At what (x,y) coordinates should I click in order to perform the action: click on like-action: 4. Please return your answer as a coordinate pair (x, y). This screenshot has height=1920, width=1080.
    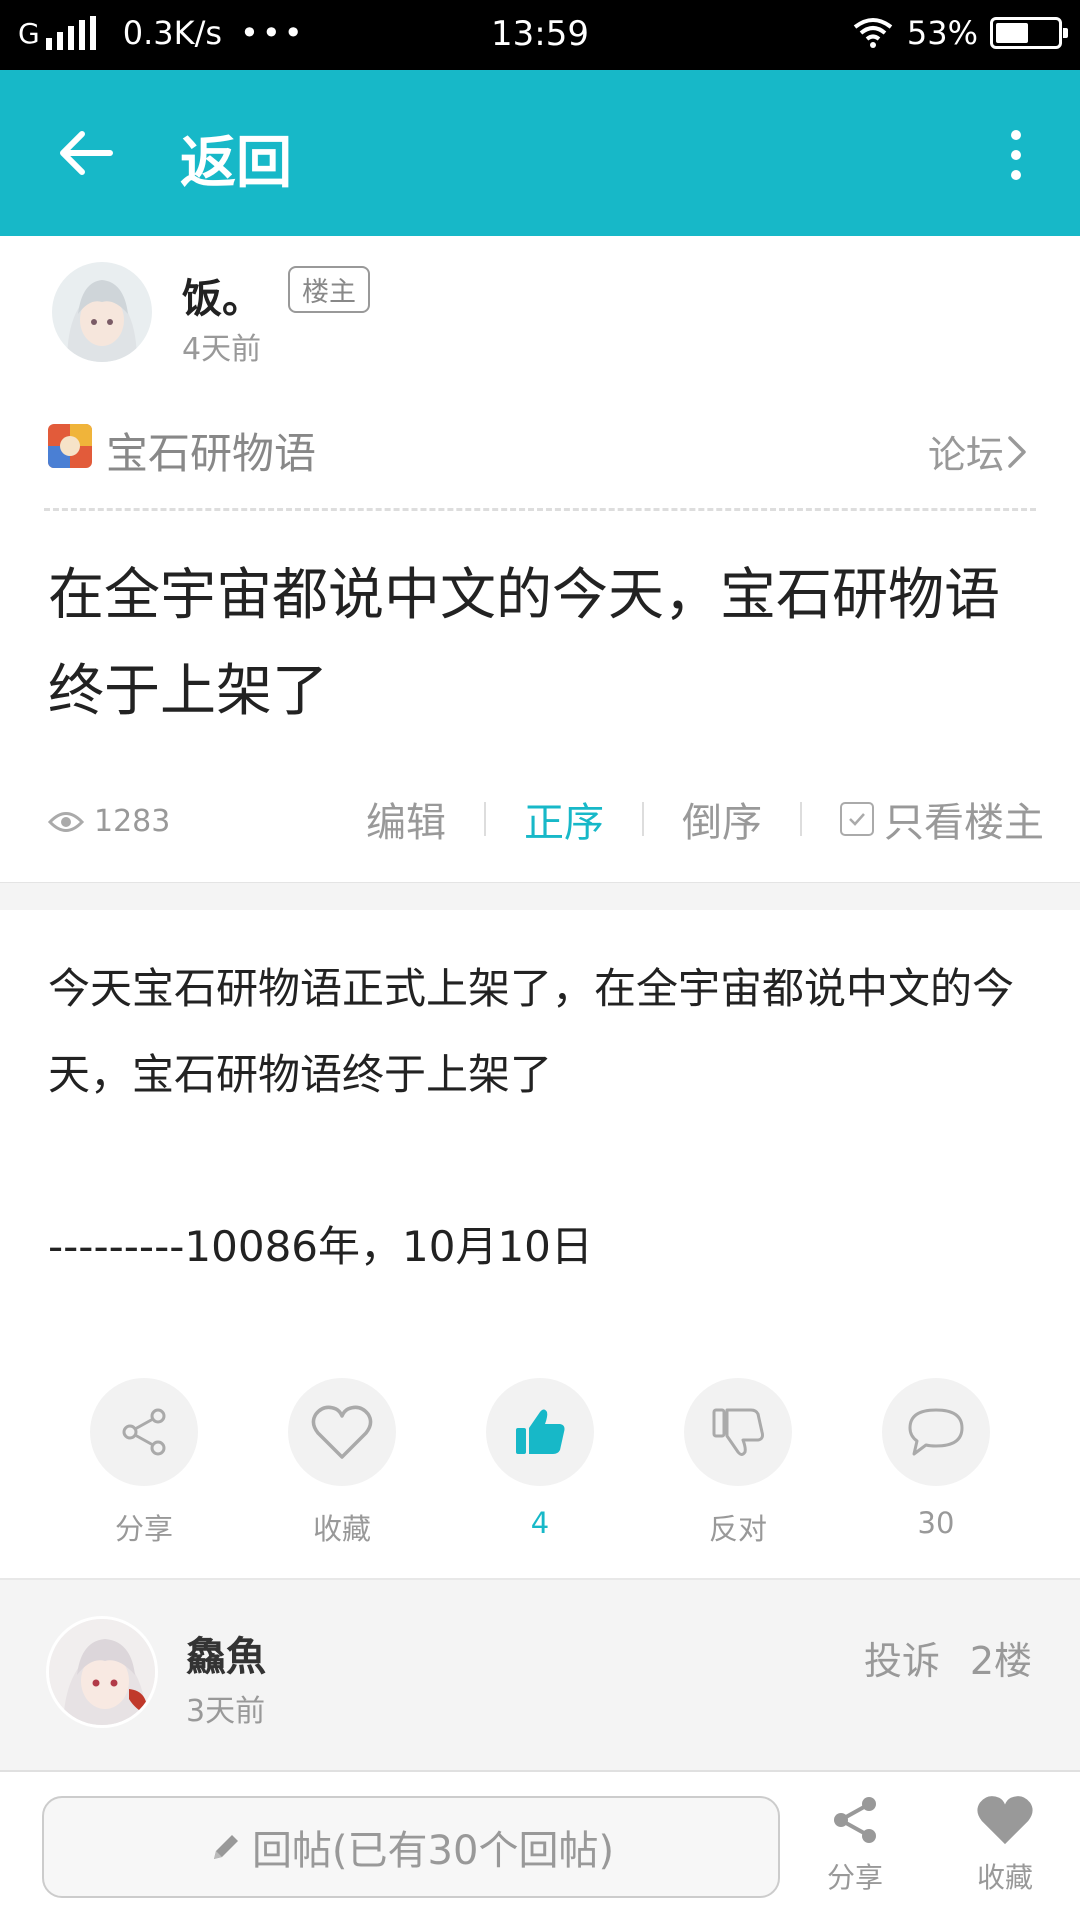
    Looking at the image, I should click on (540, 1459).